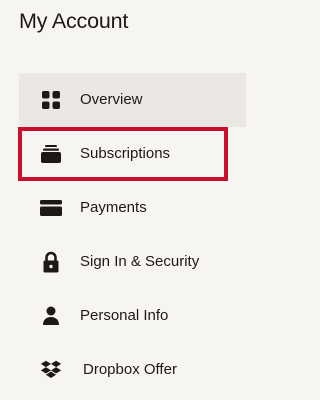  I want to click on lock-icon, so click(51, 262).